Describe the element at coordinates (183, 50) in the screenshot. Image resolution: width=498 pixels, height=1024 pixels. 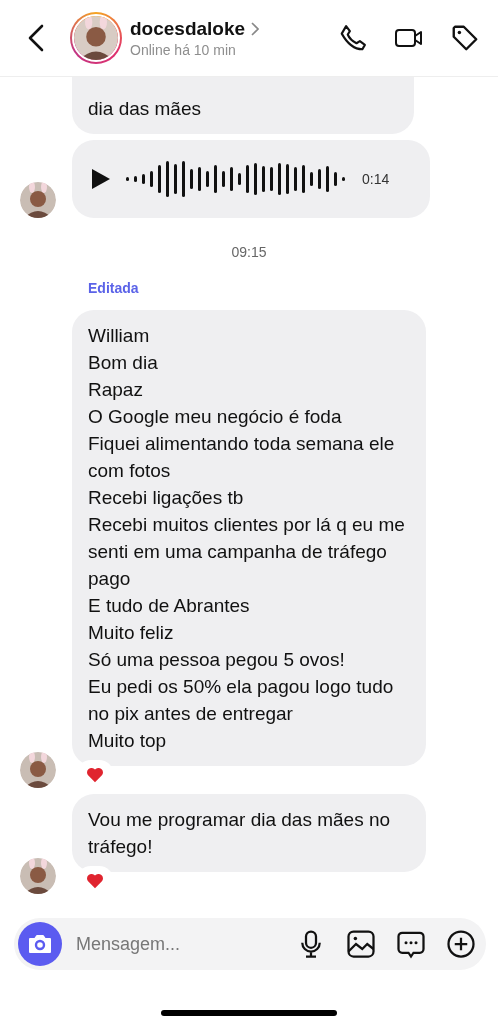
I see `online-status: Online há 10 min` at that location.